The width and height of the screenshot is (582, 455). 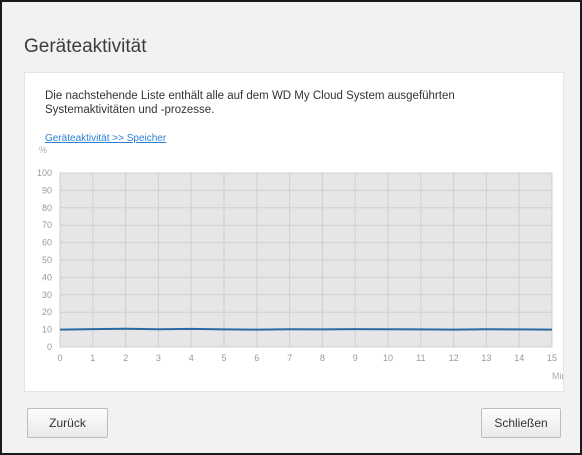 I want to click on y-tick-label: 20, so click(x=47, y=312).